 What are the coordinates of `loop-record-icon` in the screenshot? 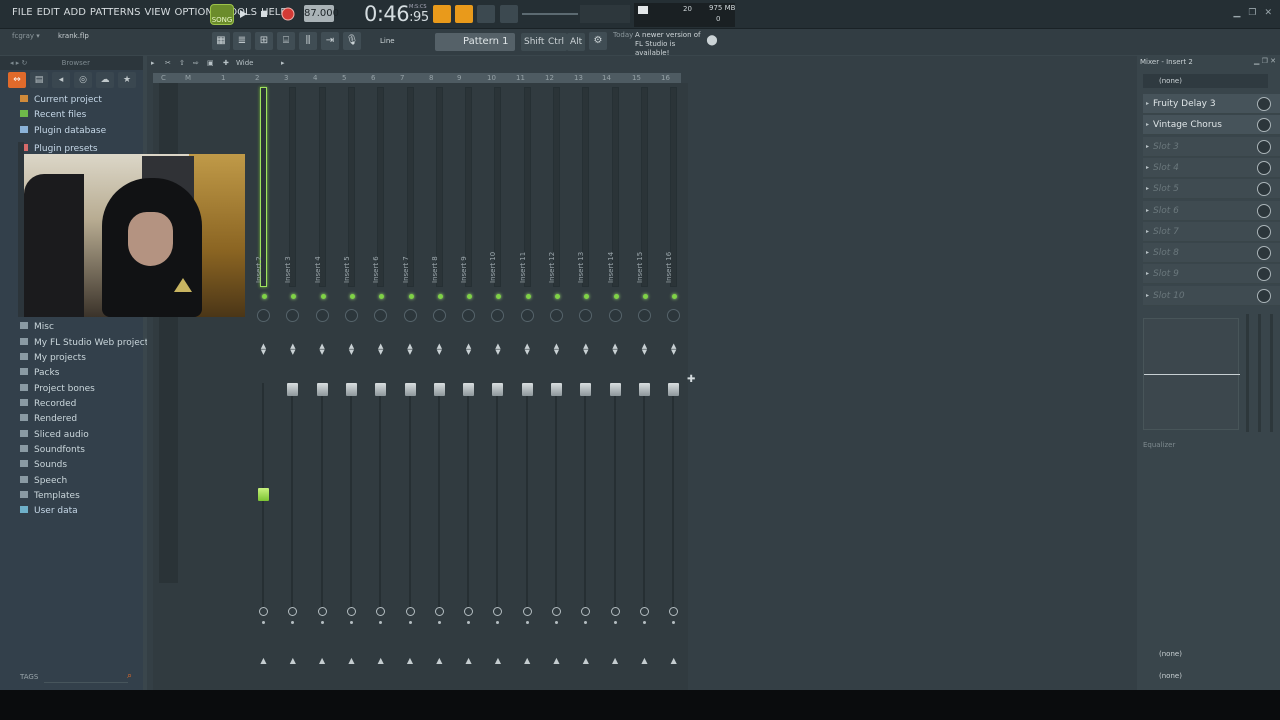 It's located at (486, 14).